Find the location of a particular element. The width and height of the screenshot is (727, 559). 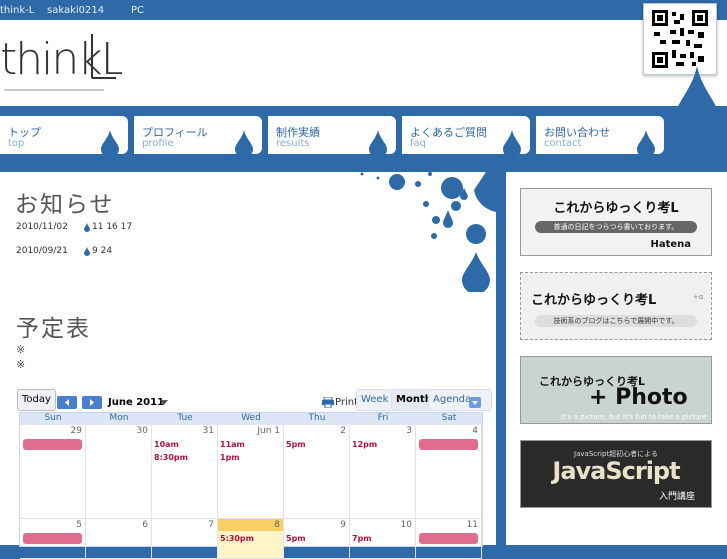

decorative-drops-icon is located at coordinates (428, 232).